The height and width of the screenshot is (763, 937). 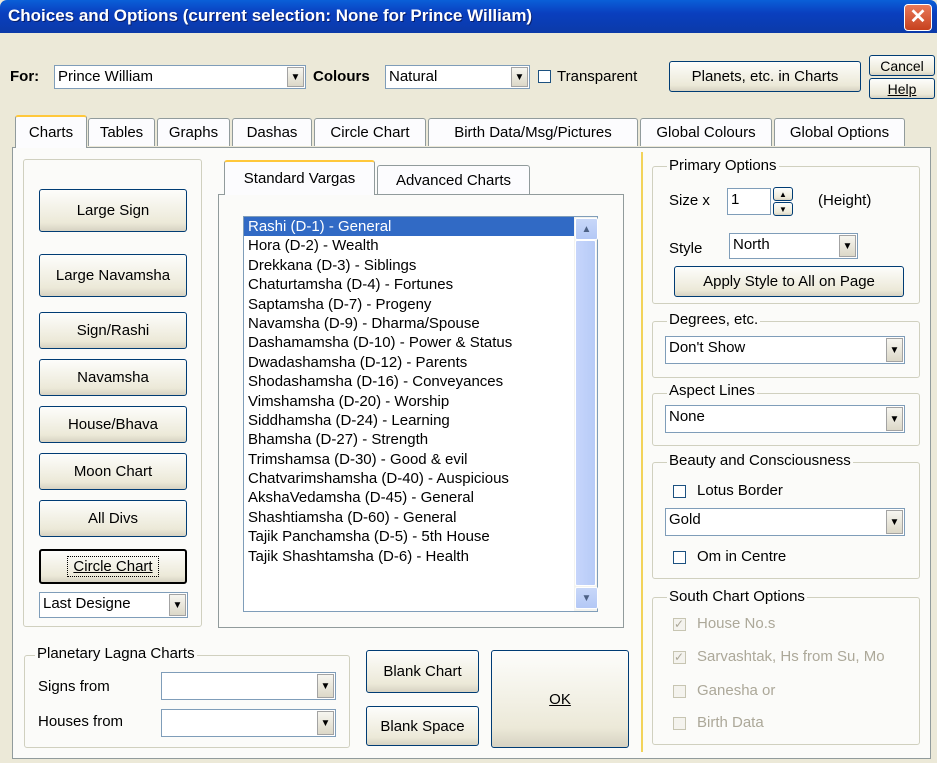 What do you see at coordinates (299, 177) in the screenshot?
I see `subtab-standard-vargas: Standard Vargas` at bounding box center [299, 177].